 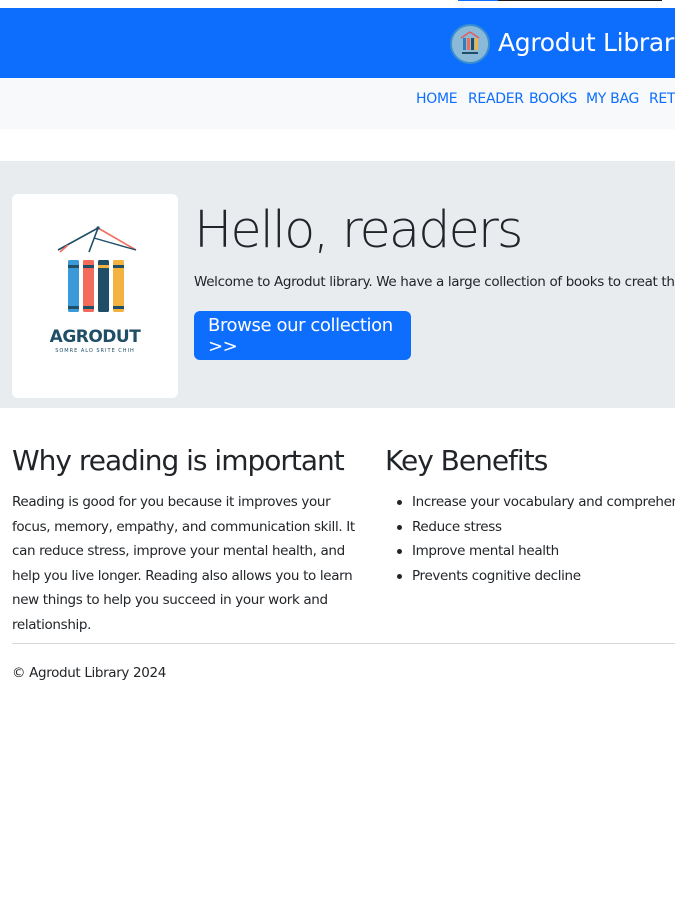 I want to click on logo-wordmark: AGRODUT, so click(x=95, y=337).